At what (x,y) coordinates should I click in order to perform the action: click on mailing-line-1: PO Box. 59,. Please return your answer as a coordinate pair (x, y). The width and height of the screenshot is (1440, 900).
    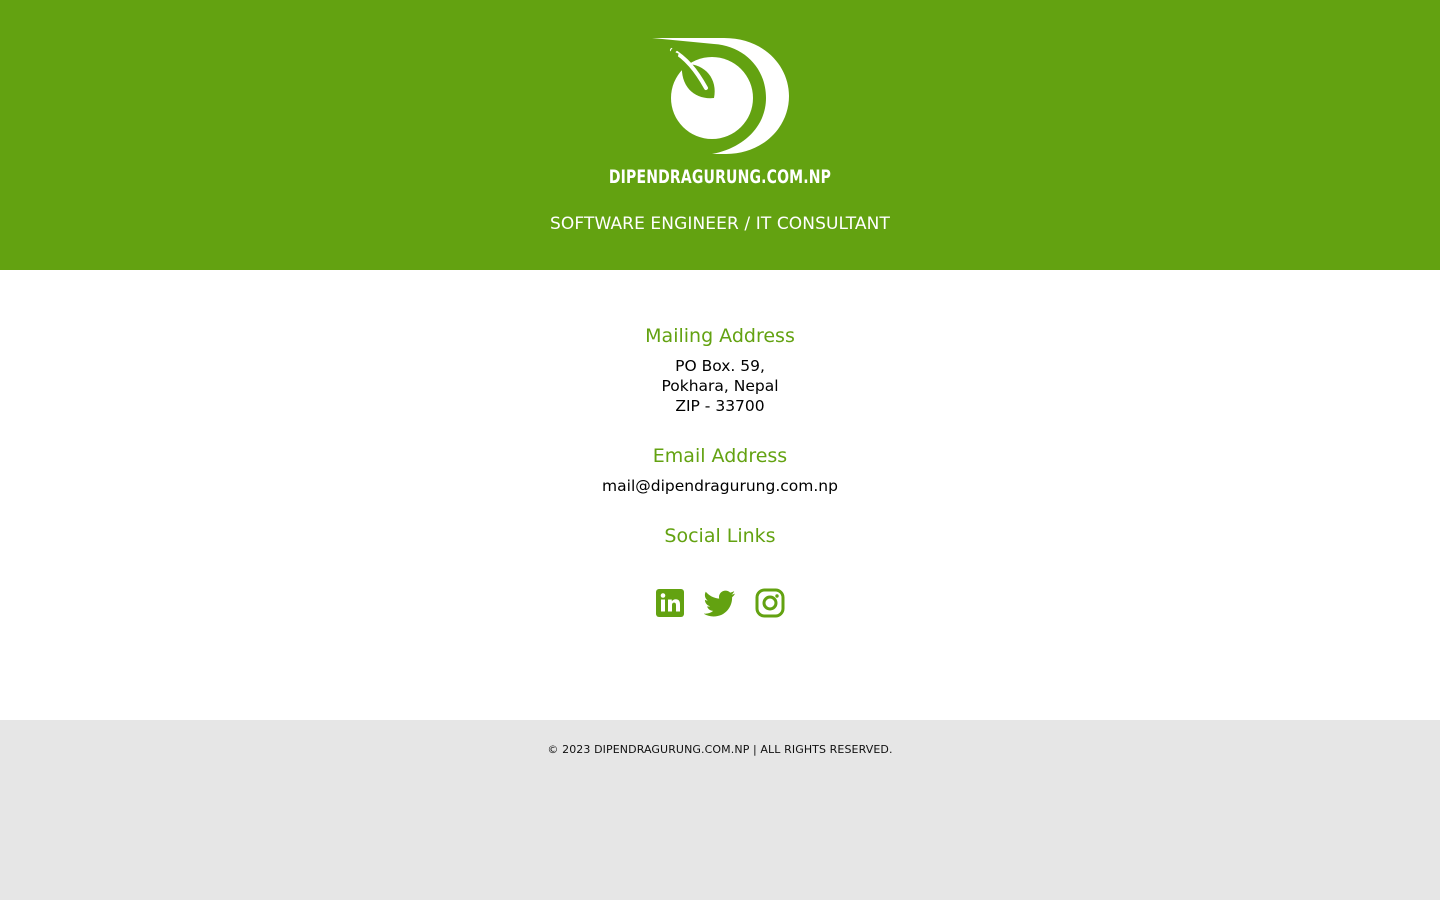
    Looking at the image, I should click on (720, 366).